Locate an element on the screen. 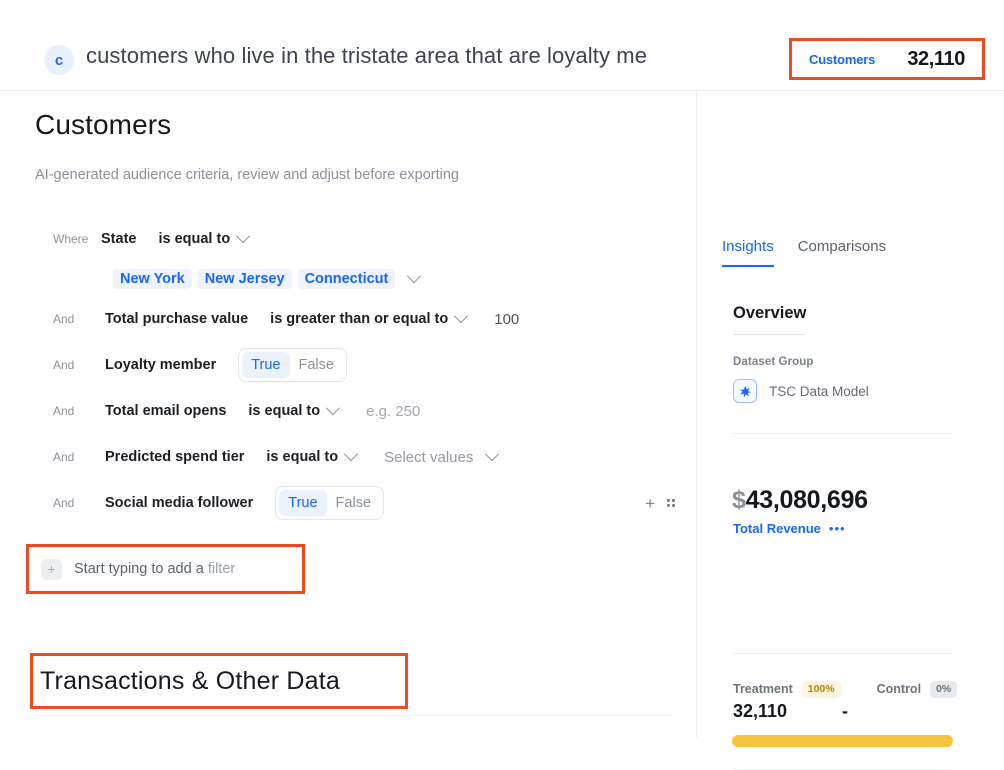  control-value: - is located at coordinates (845, 711).